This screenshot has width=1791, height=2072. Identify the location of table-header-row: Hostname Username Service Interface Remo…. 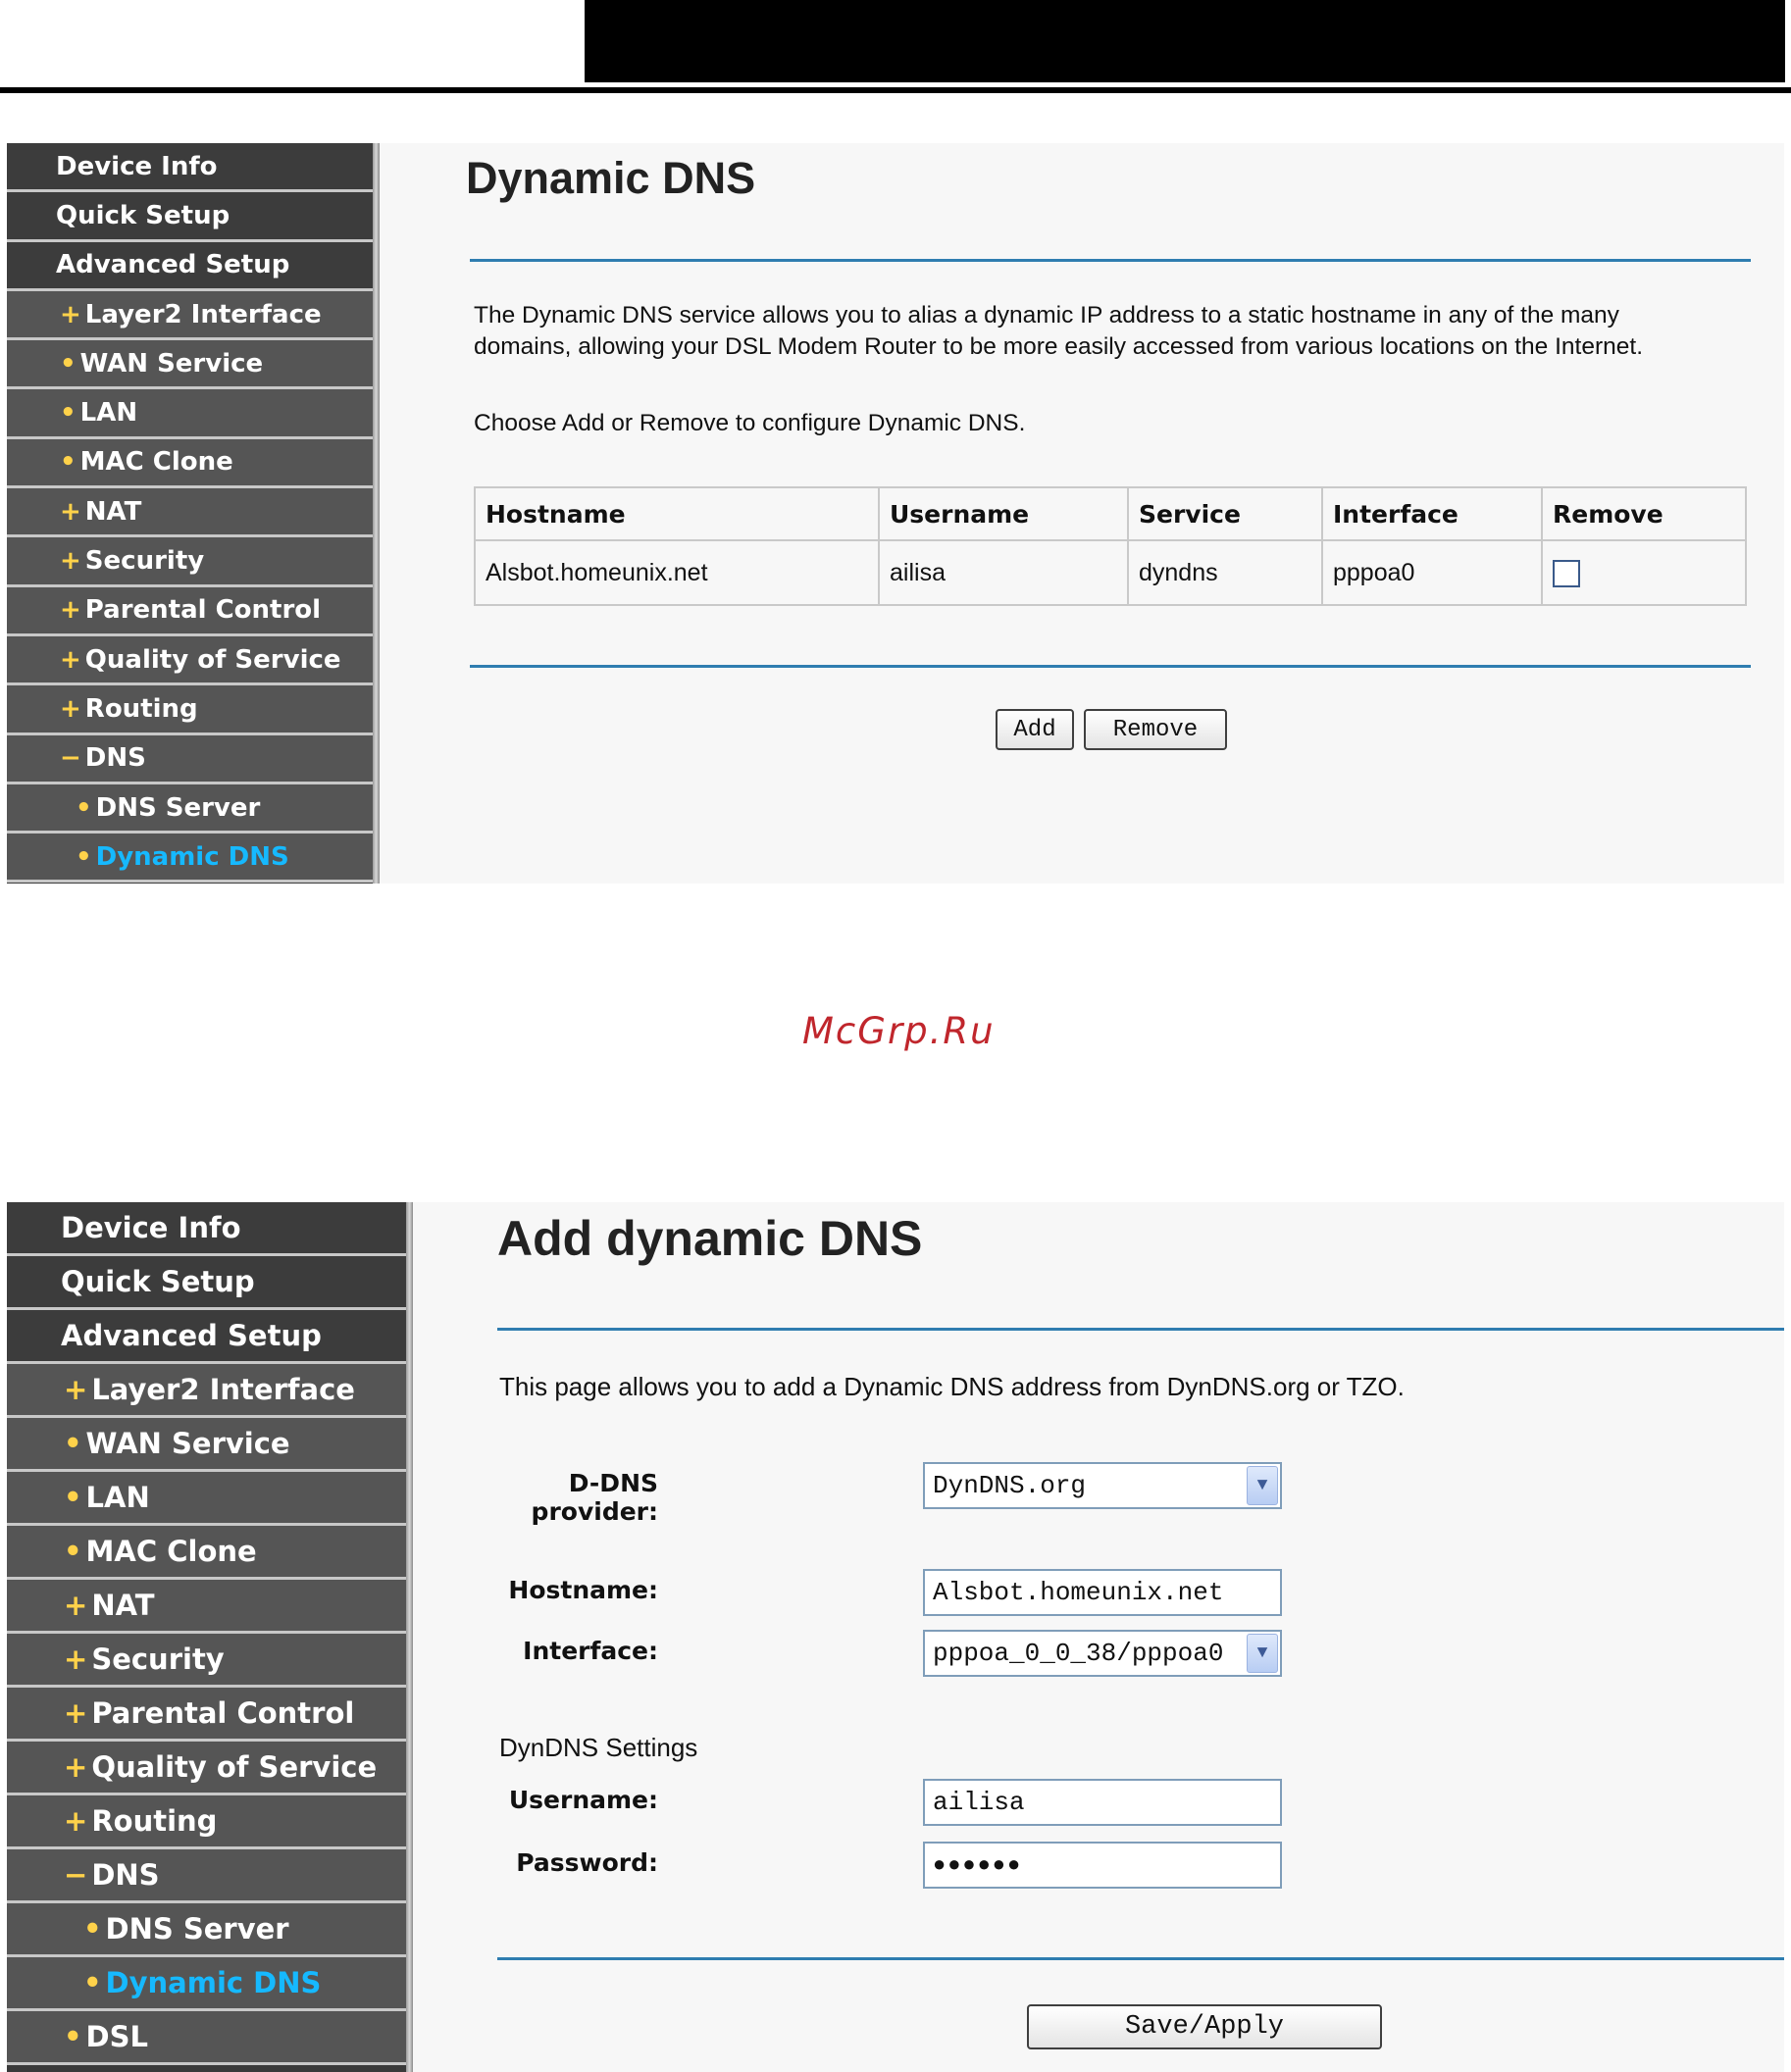
(1110, 513).